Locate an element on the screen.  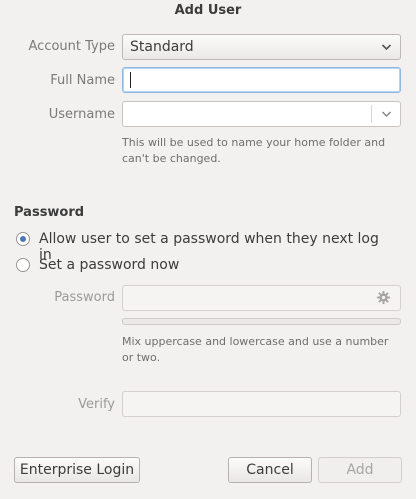
full-name-input is located at coordinates (261, 80).